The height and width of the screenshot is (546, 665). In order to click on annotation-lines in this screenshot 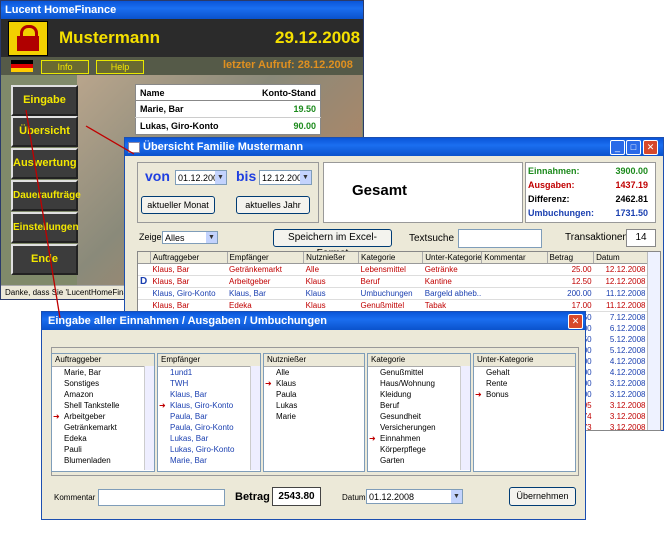, I will do `click(80, 214)`.